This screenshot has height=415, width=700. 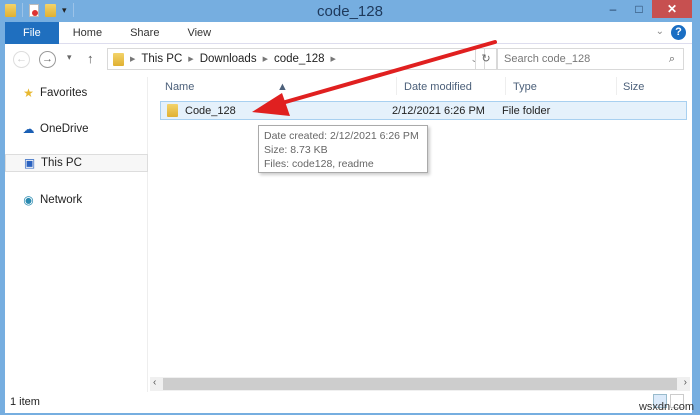 What do you see at coordinates (25, 402) in the screenshot?
I see `item-count: 1 item` at bounding box center [25, 402].